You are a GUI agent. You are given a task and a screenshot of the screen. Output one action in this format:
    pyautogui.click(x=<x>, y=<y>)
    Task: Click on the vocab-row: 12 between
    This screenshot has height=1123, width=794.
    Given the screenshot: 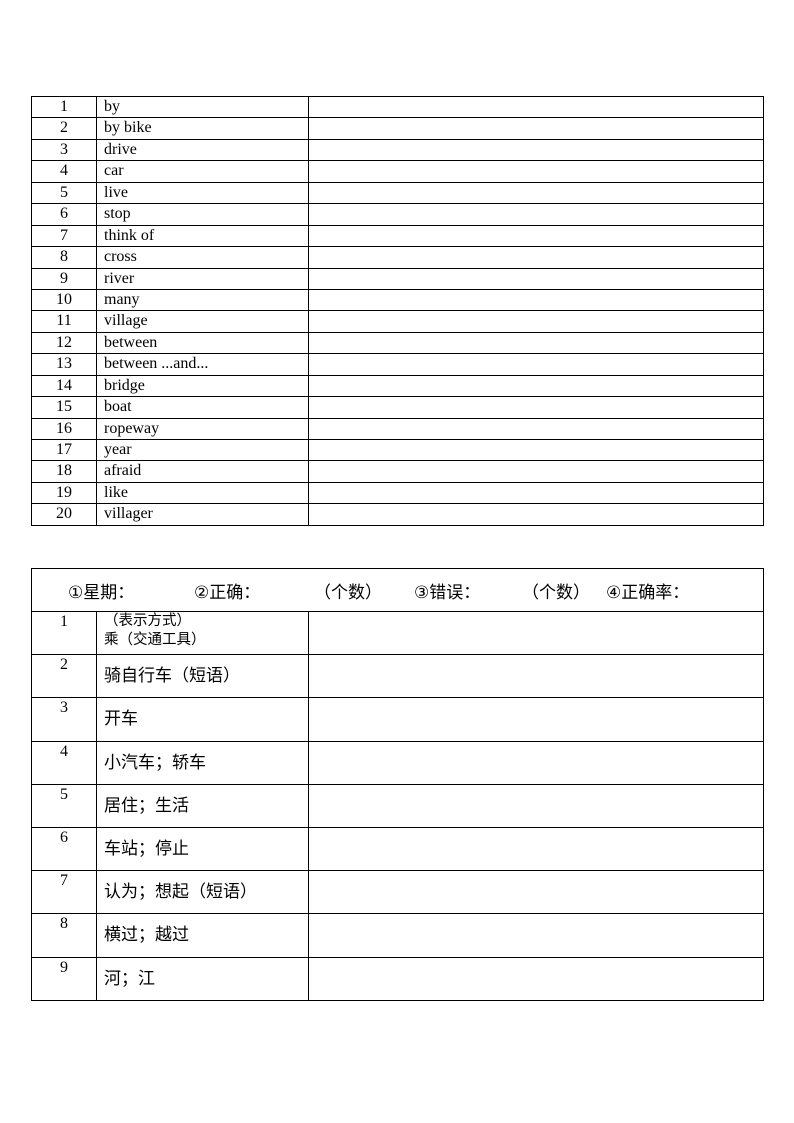 What is the action you would take?
    pyautogui.click(x=397, y=343)
    